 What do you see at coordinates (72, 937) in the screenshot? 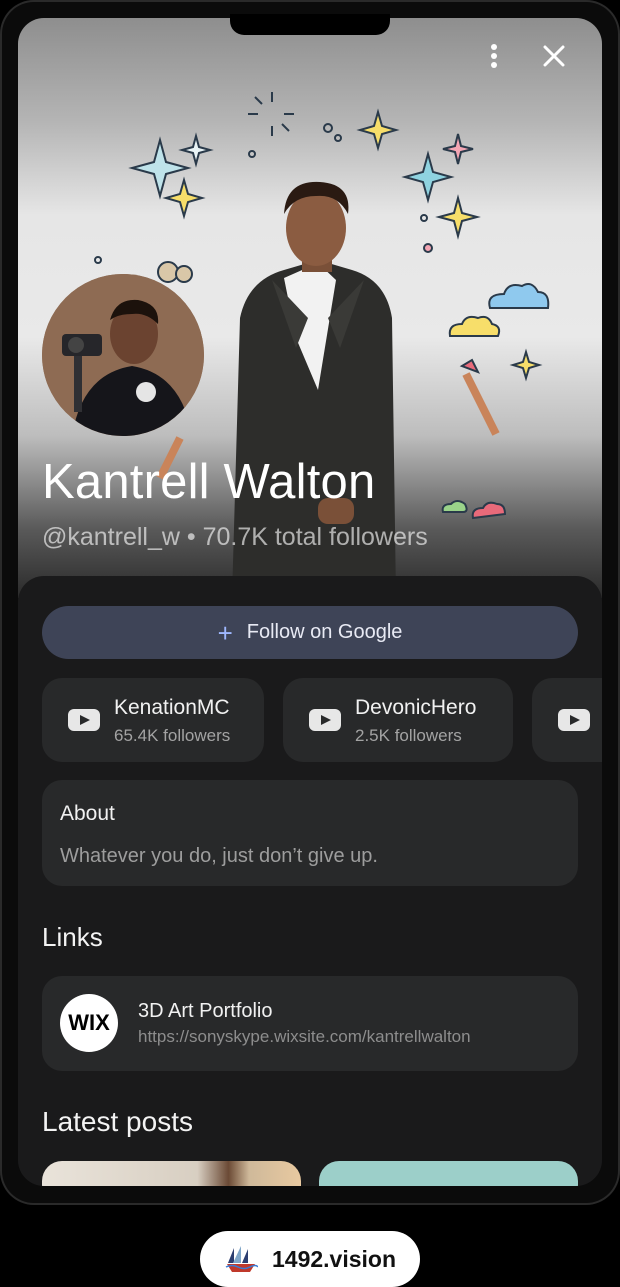
I see `links-heading: Links` at bounding box center [72, 937].